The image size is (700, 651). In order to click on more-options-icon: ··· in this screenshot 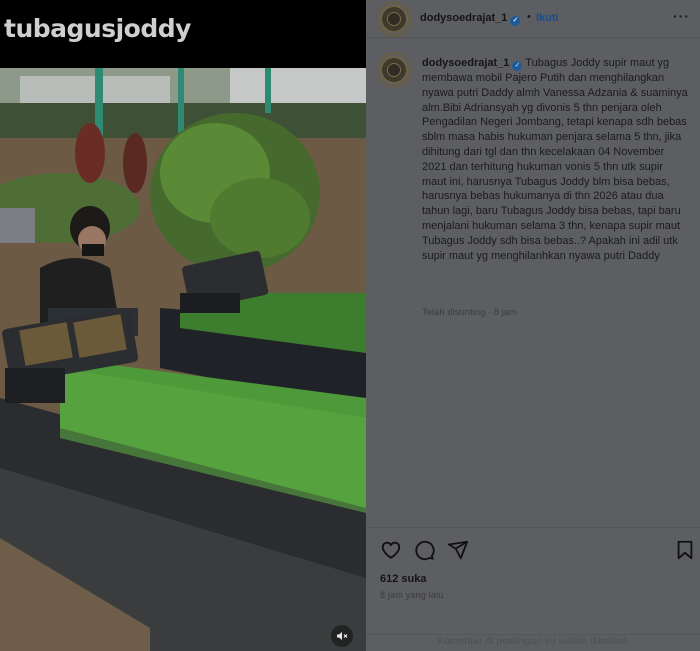, I will do `click(681, 16)`.